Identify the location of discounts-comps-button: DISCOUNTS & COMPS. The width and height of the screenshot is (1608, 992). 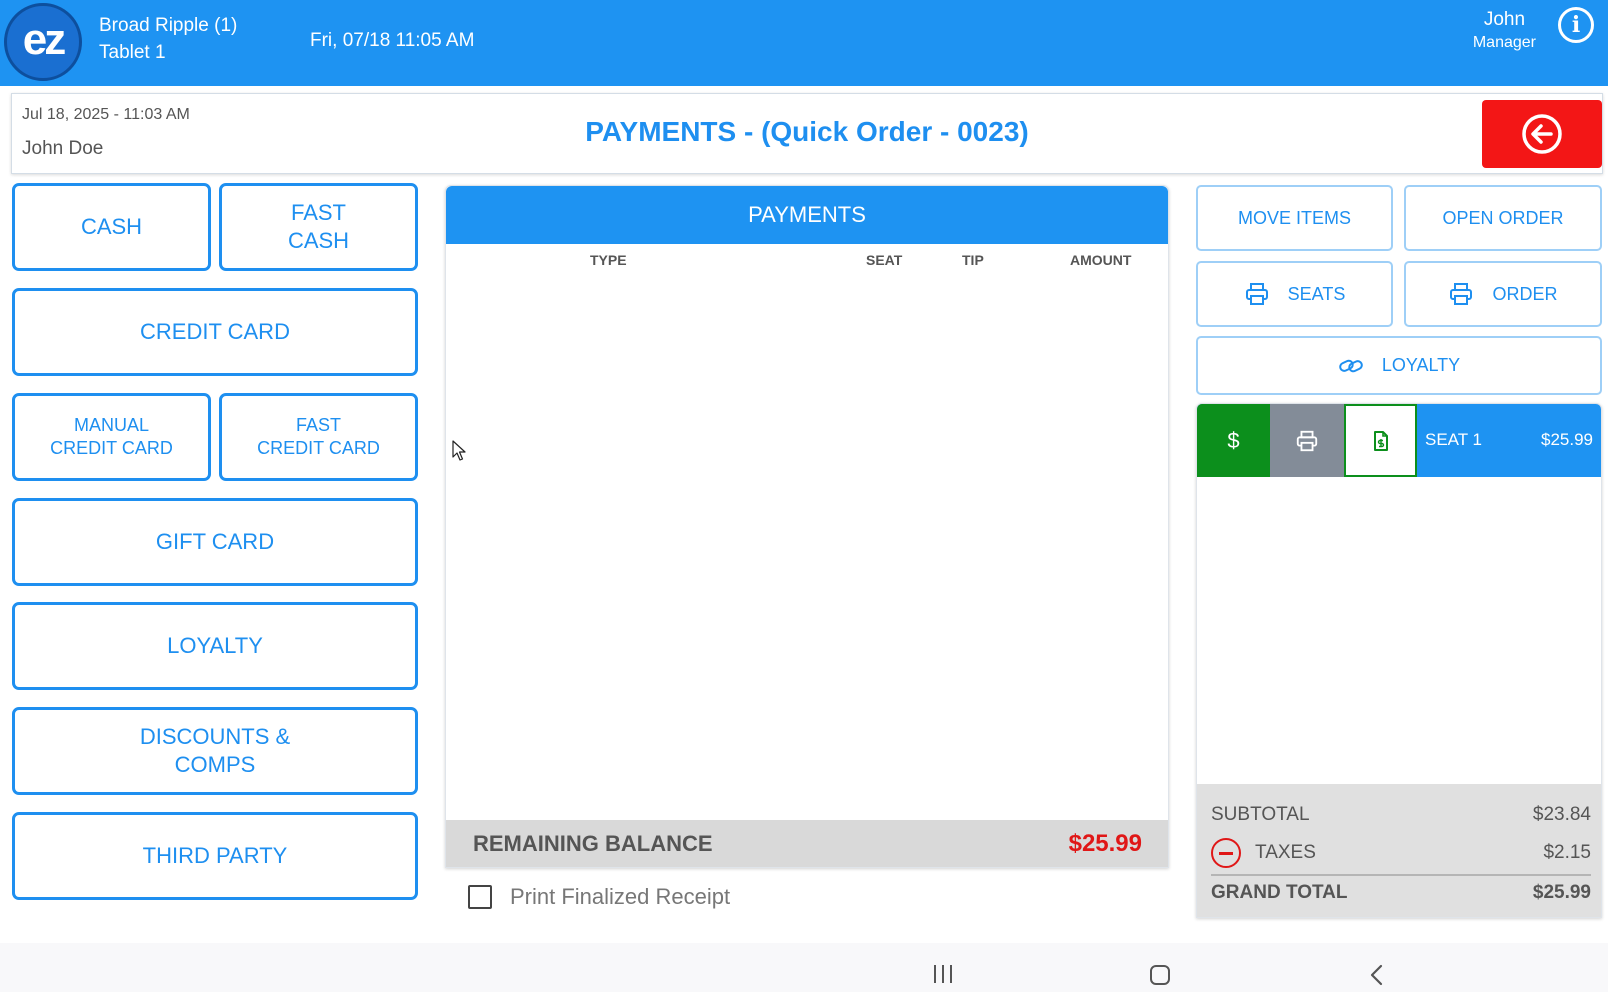
(215, 751).